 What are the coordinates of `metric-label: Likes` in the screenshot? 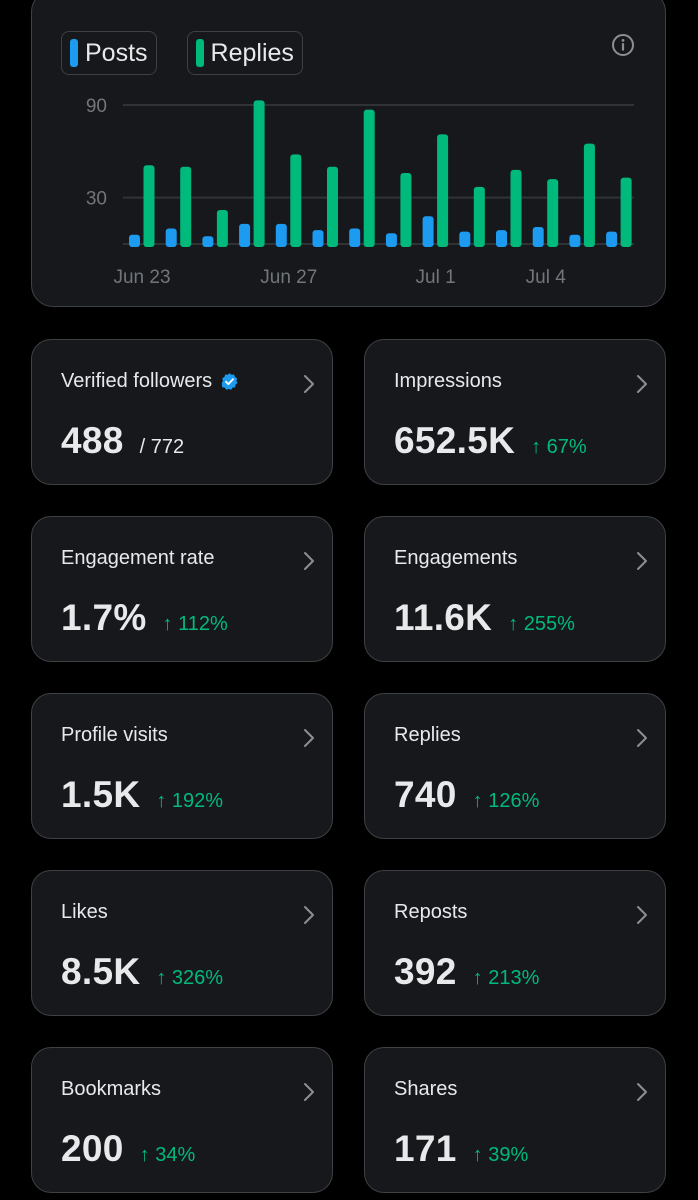 It's located at (84, 912).